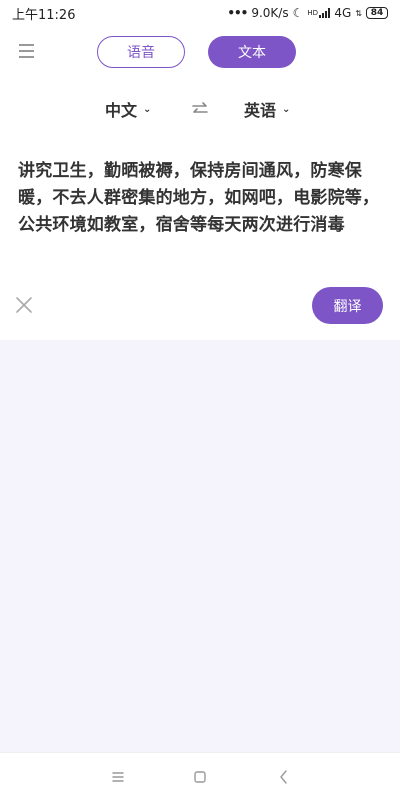  Describe the element at coordinates (237, 13) in the screenshot. I see `more-dots-icon: •••` at that location.